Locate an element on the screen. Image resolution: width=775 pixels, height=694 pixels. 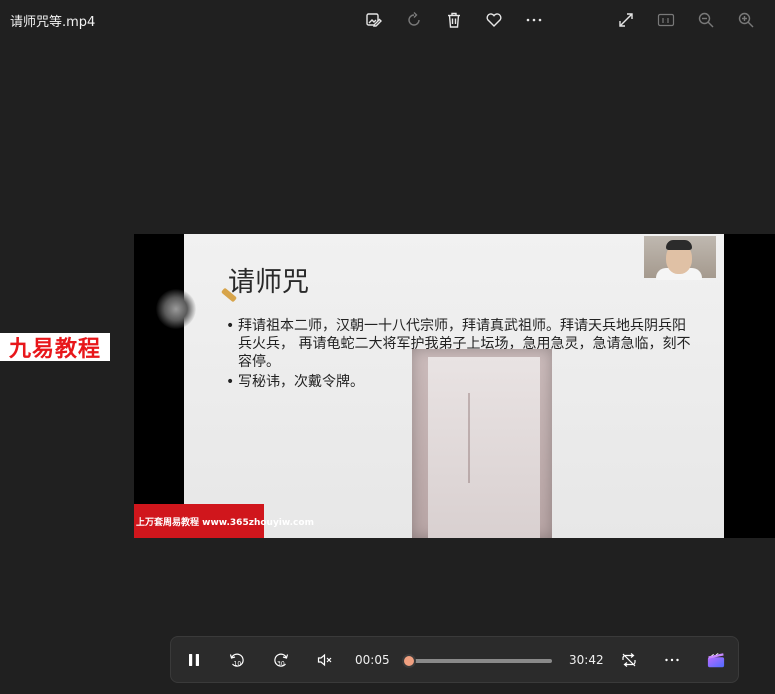
talisman-paper-inner is located at coordinates (484, 447).